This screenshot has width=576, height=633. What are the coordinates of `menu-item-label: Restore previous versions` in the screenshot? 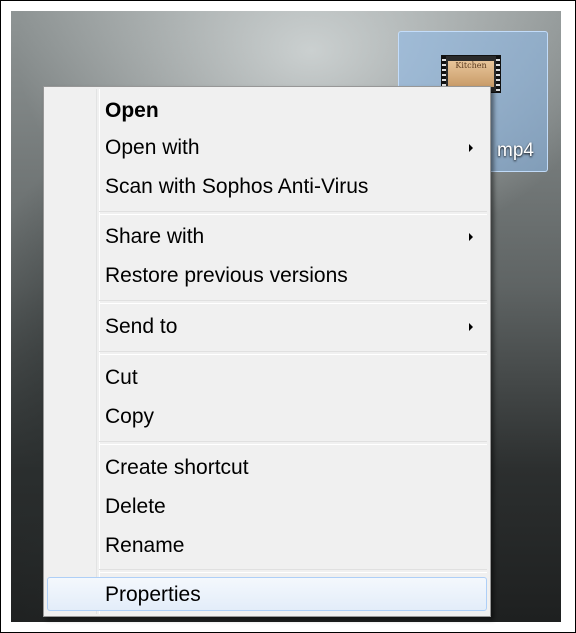 It's located at (226, 275).